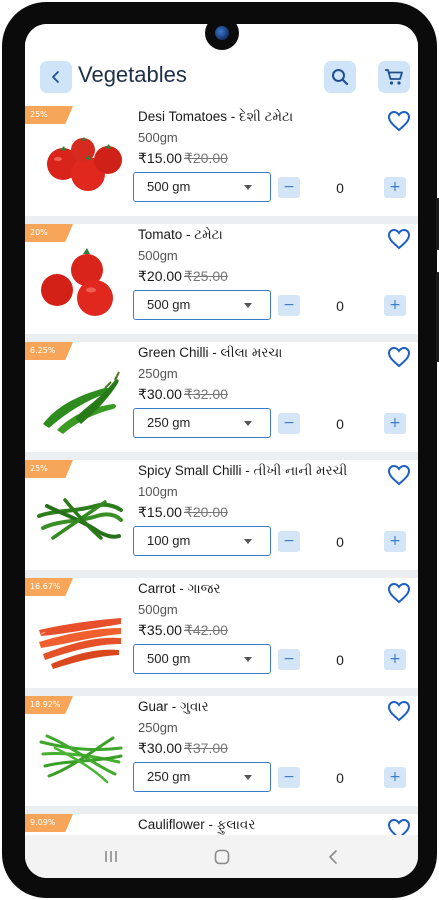  I want to click on cart-button, so click(394, 77).